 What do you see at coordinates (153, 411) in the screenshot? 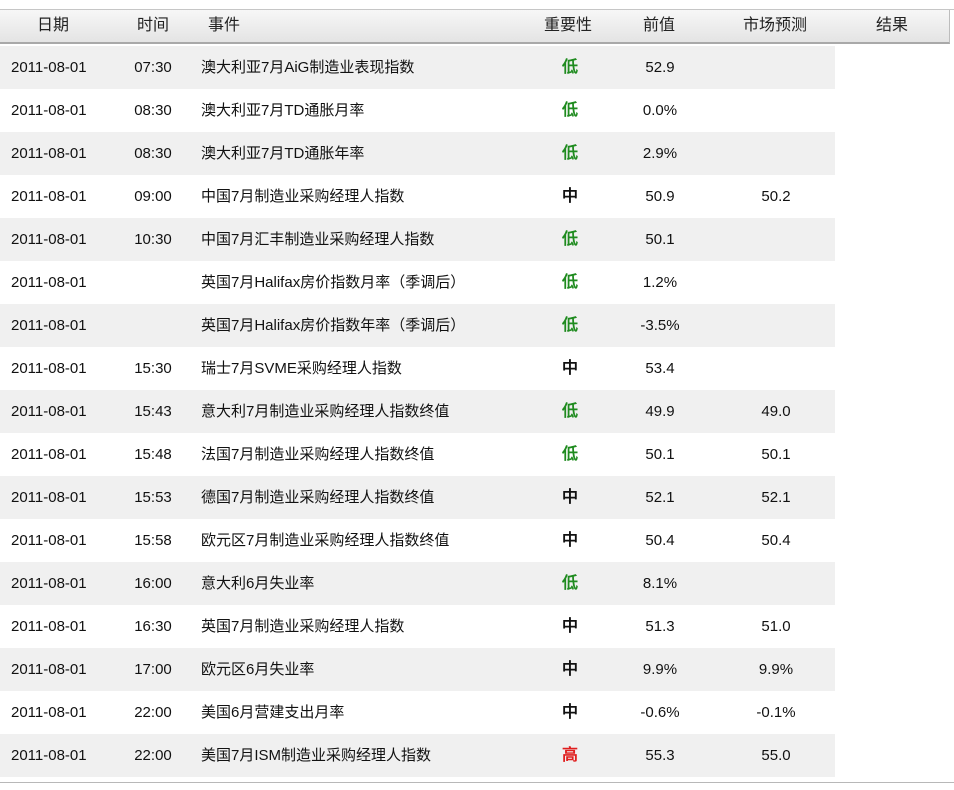
I see `time-cell: 15:43` at bounding box center [153, 411].